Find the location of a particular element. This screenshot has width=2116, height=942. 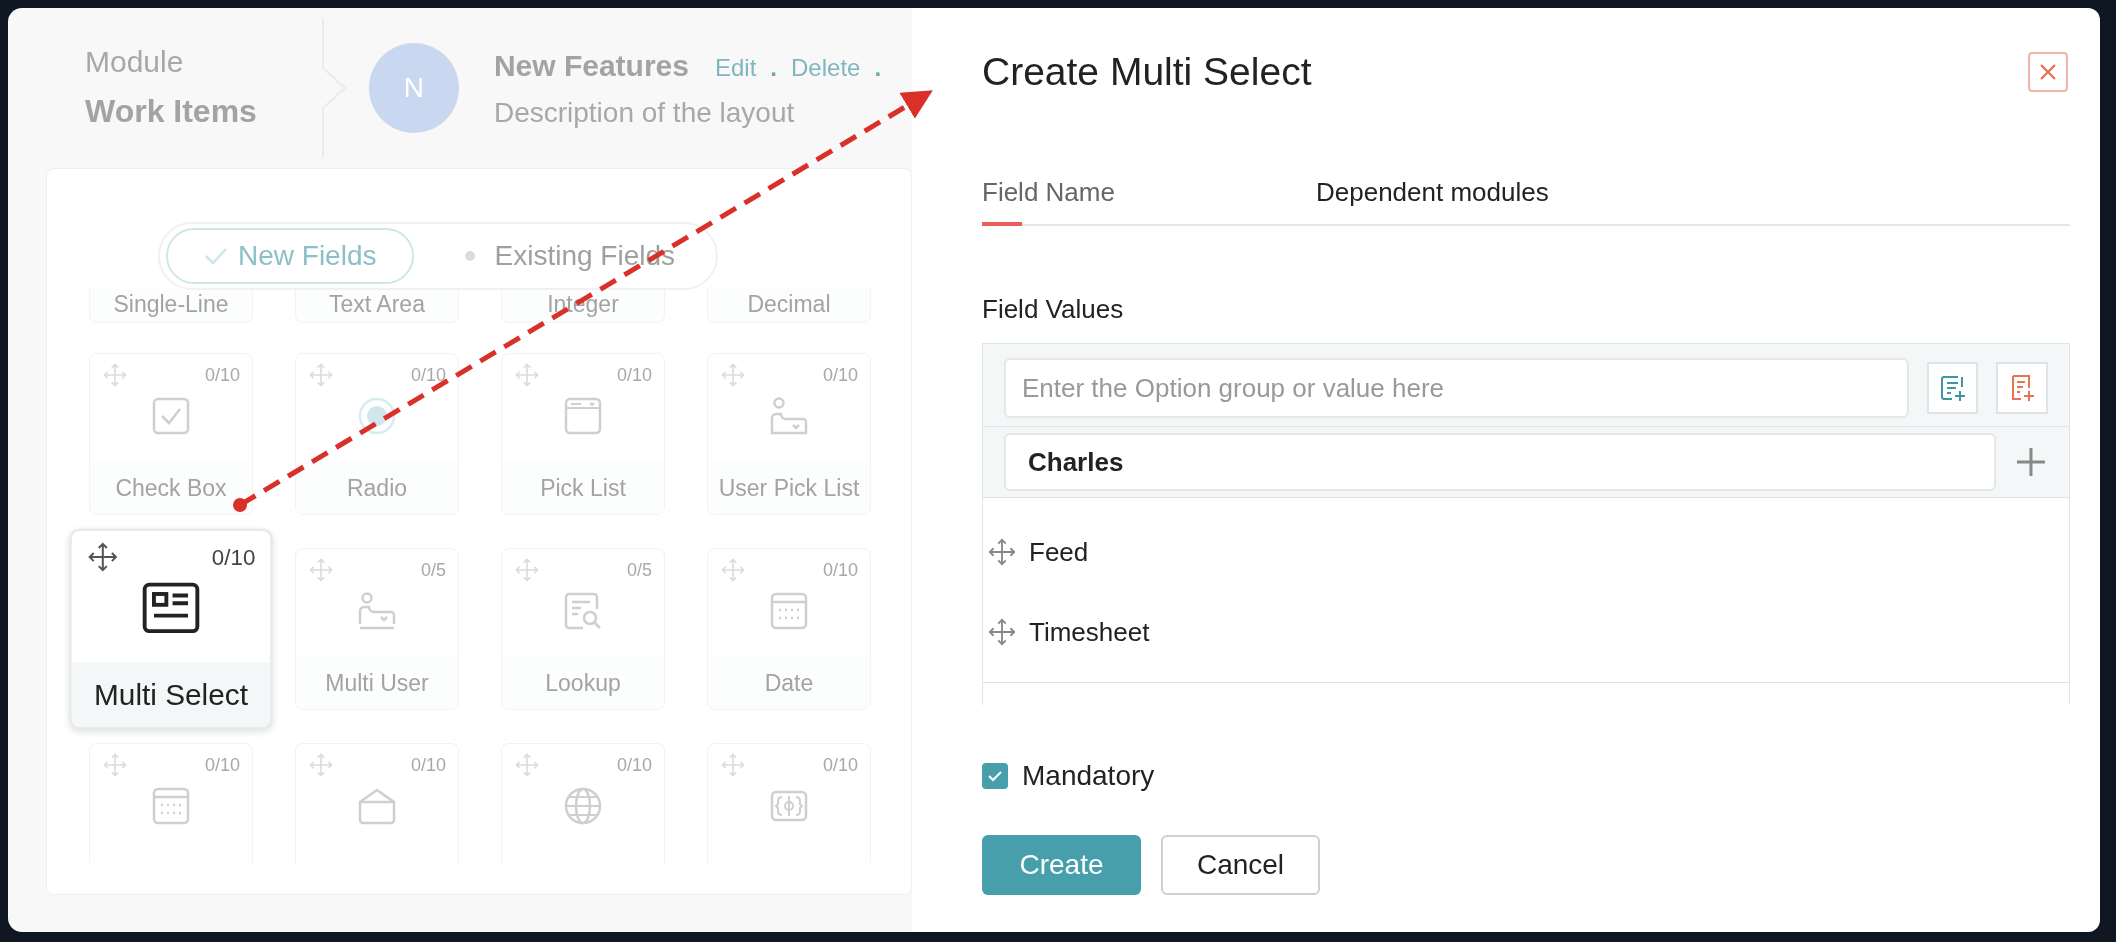

field-tile: 0/5 Lookup is located at coordinates (583, 629).